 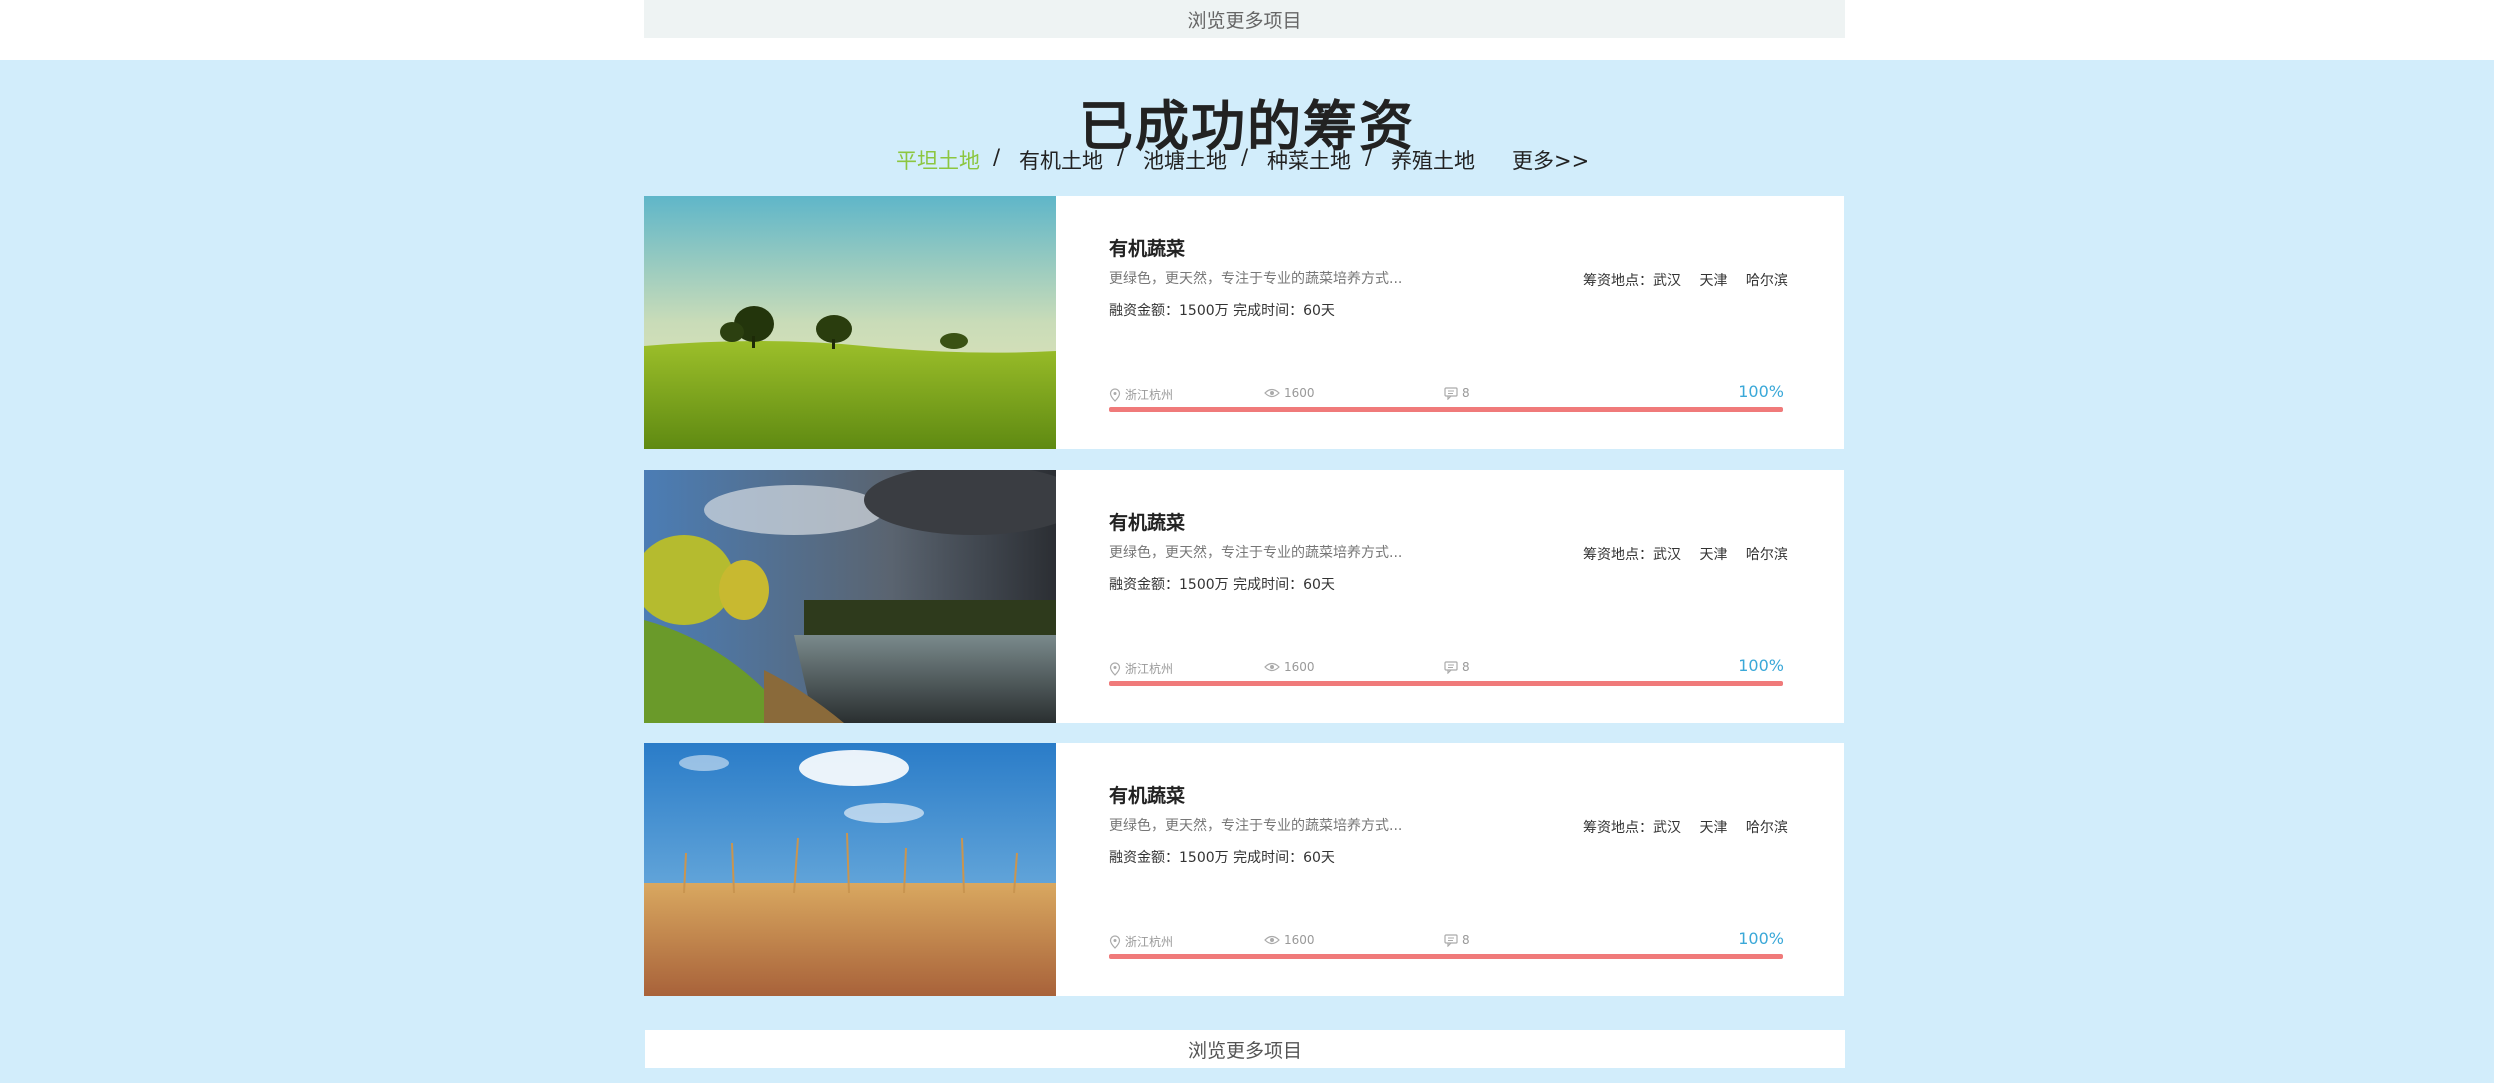 I want to click on wheat-field-image, so click(x=850, y=869).